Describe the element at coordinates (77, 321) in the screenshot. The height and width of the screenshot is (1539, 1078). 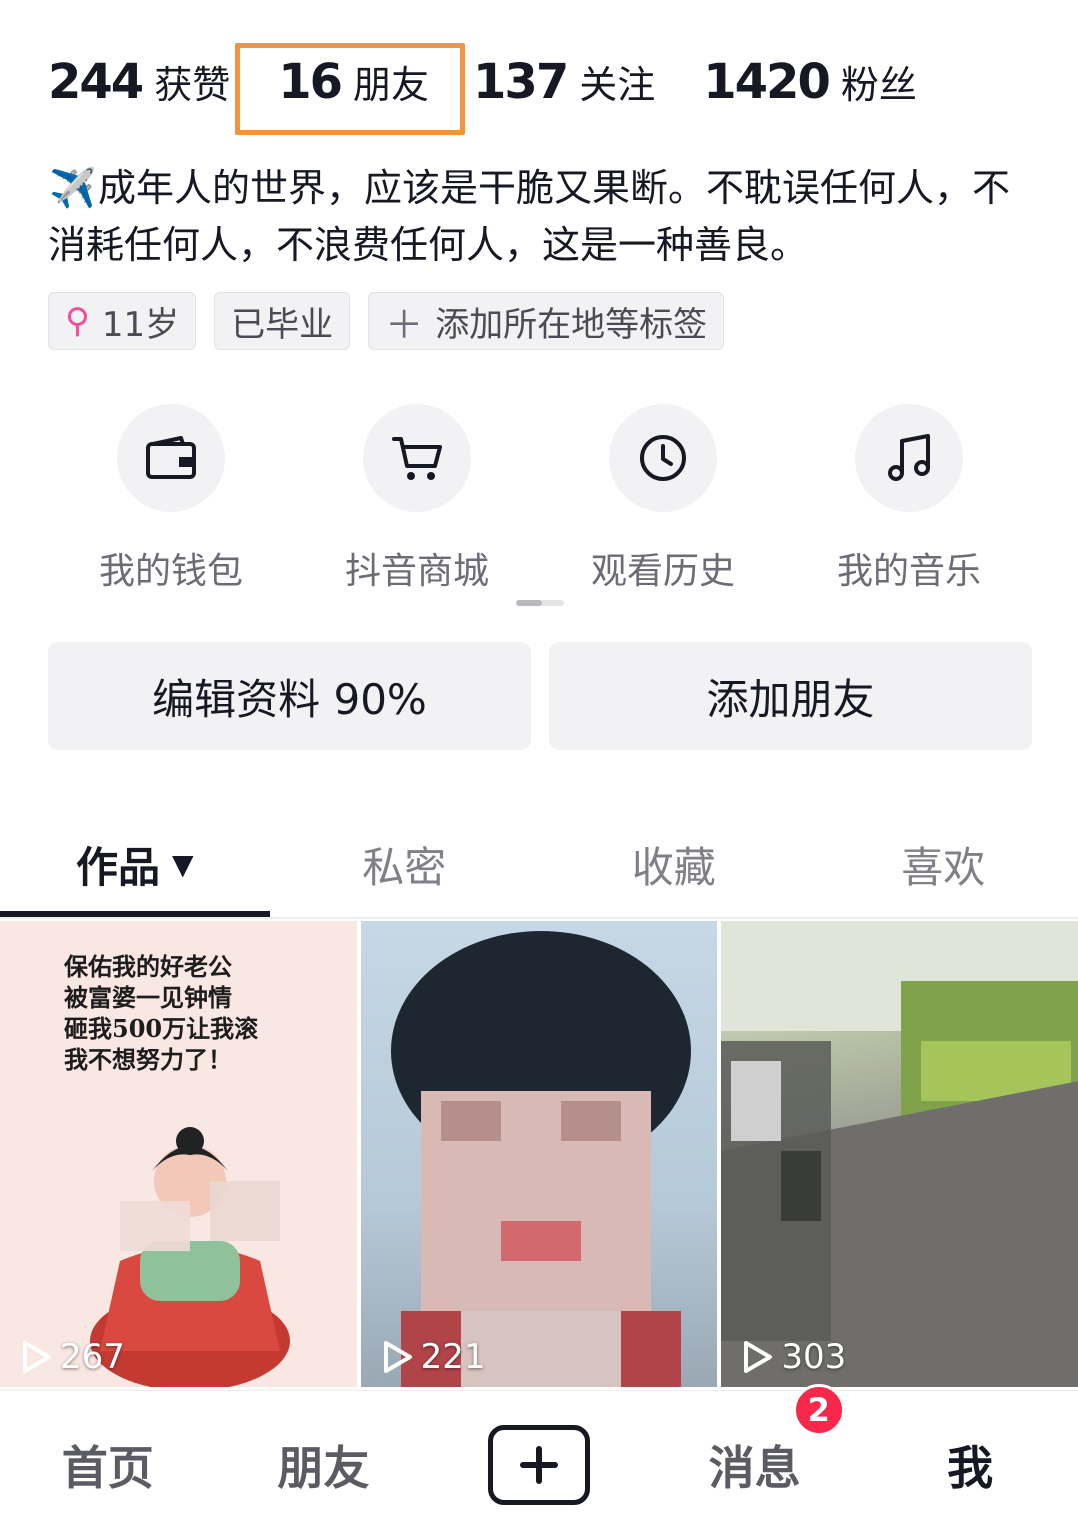
I see `female-icon: ⚲` at that location.